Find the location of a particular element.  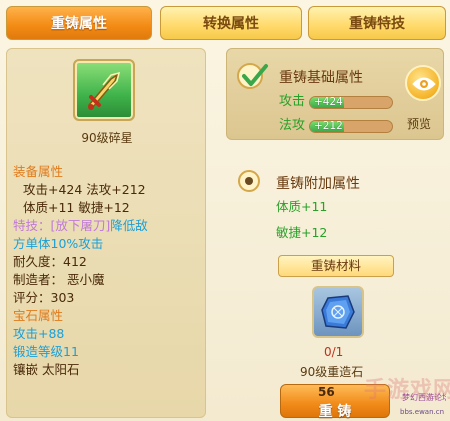

recast-material-button: 重铸材料 is located at coordinates (336, 266).